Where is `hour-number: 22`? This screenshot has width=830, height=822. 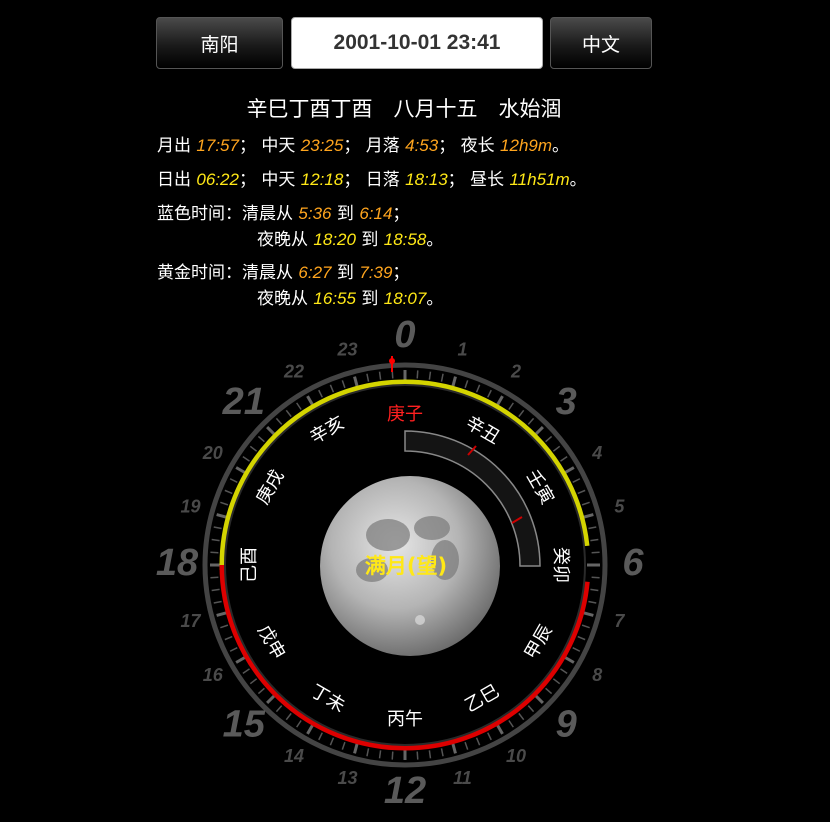 hour-number: 22 is located at coordinates (293, 371).